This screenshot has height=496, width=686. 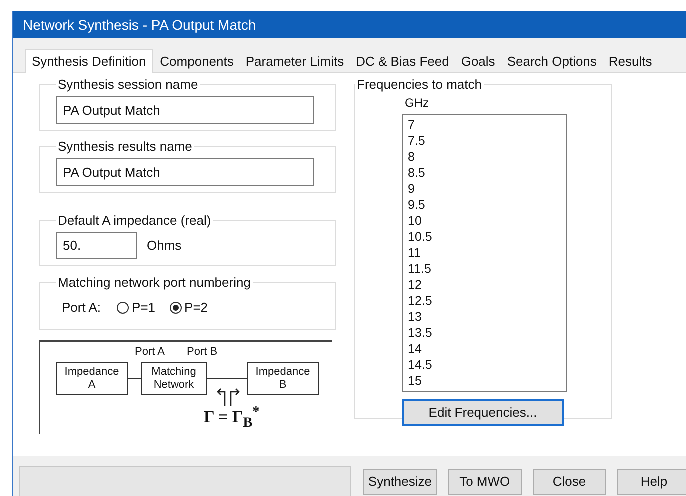 What do you see at coordinates (400, 482) in the screenshot?
I see `dialog-button: Synthesize` at bounding box center [400, 482].